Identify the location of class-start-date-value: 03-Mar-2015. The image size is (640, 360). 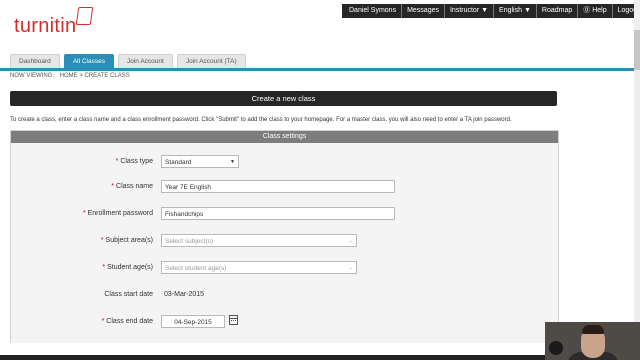
(184, 294).